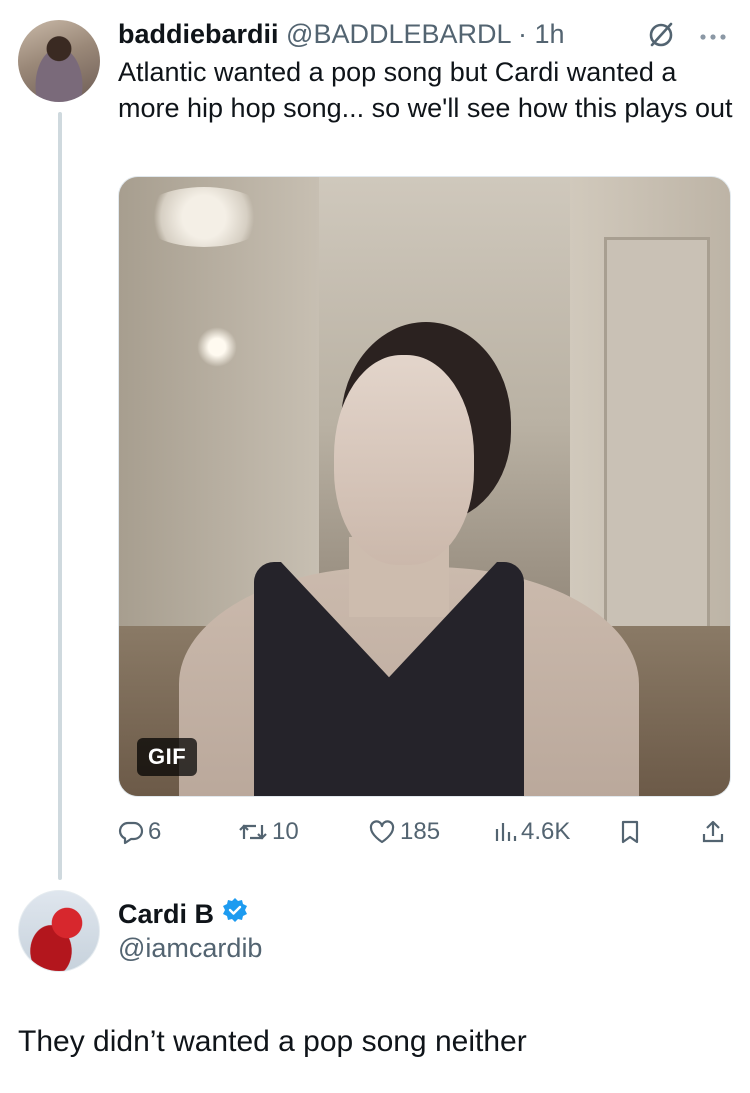 The height and width of the screenshot is (1093, 750). Describe the element at coordinates (272, 1041) in the screenshot. I see `tweet2-text: They didn’t wanted a pop song neither` at that location.